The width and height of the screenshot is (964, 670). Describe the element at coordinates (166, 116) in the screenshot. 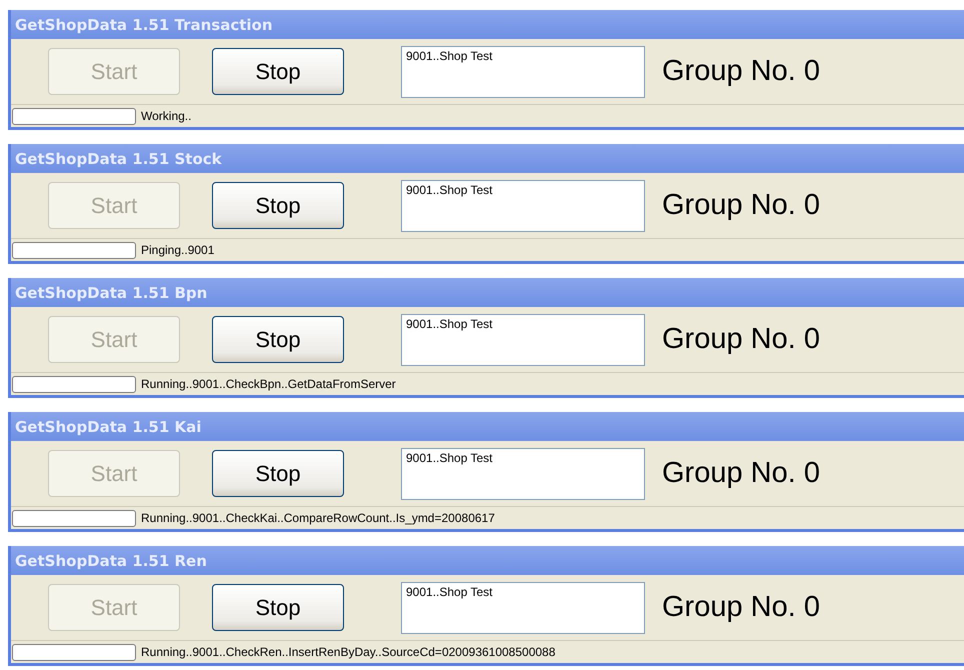

I see `status-text: Working..` at that location.